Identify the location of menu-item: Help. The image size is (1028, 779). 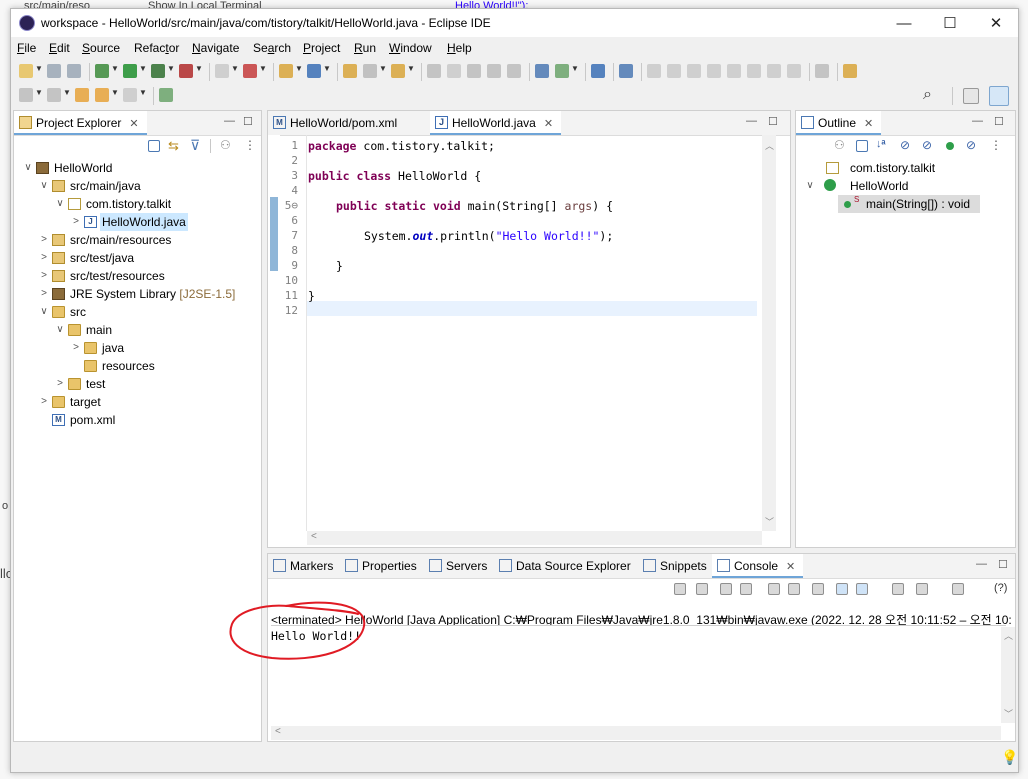
(459, 48).